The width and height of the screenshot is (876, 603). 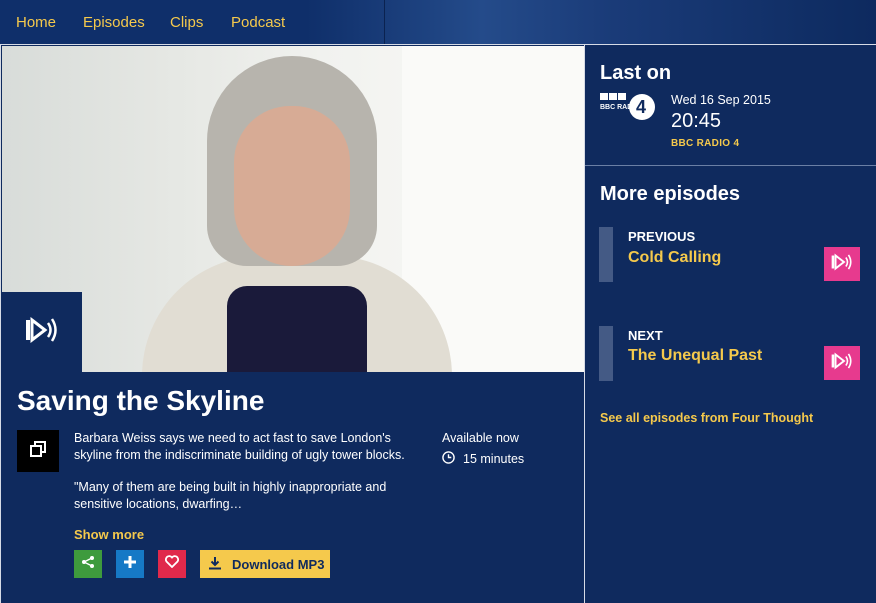 I want to click on broadcast-time: 20:45, so click(x=696, y=121).